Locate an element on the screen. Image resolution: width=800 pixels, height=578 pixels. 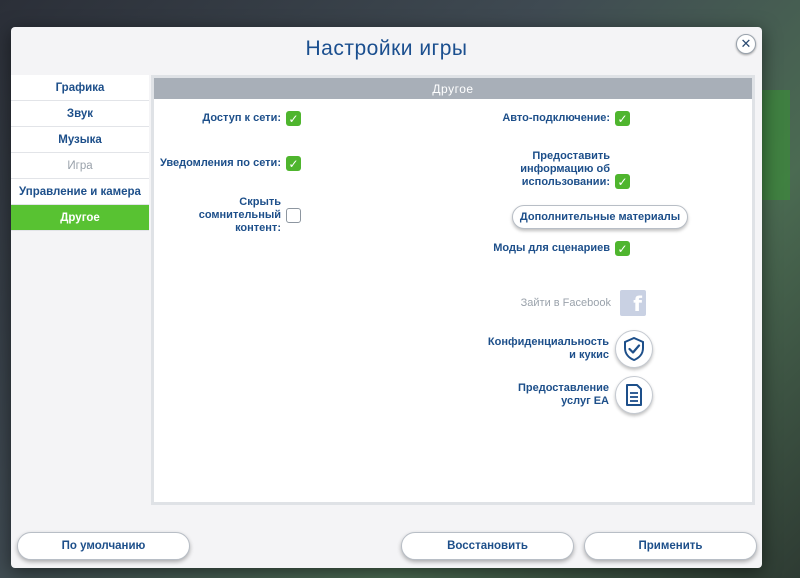
sidebar-item-music: Музыка is located at coordinates (80, 140).